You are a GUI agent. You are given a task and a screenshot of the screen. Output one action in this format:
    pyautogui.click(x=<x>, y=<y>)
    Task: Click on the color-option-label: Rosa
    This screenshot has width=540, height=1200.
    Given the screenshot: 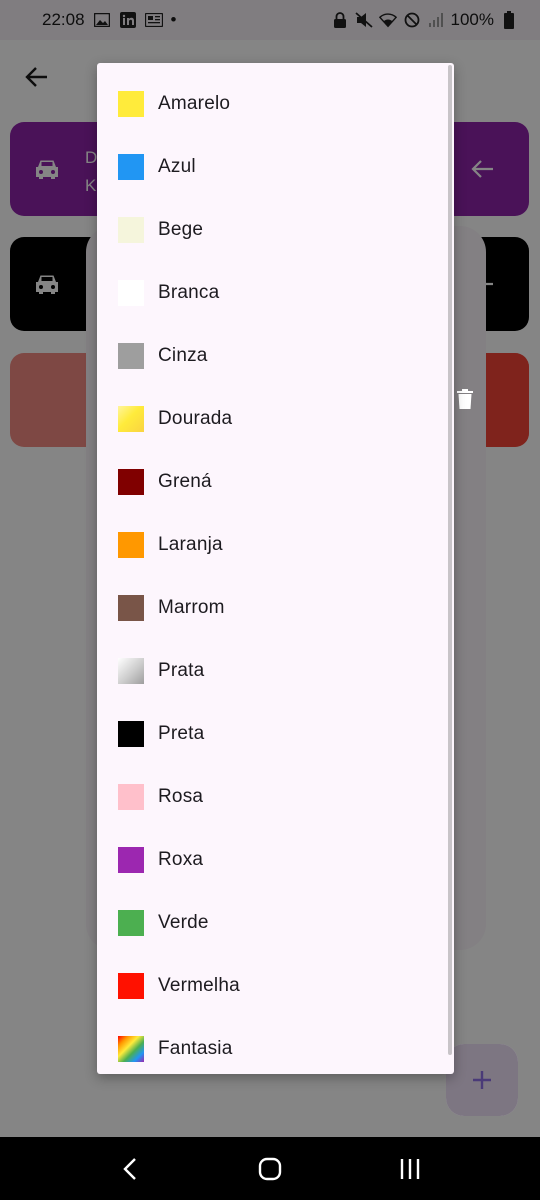 What is the action you would take?
    pyautogui.click(x=181, y=796)
    